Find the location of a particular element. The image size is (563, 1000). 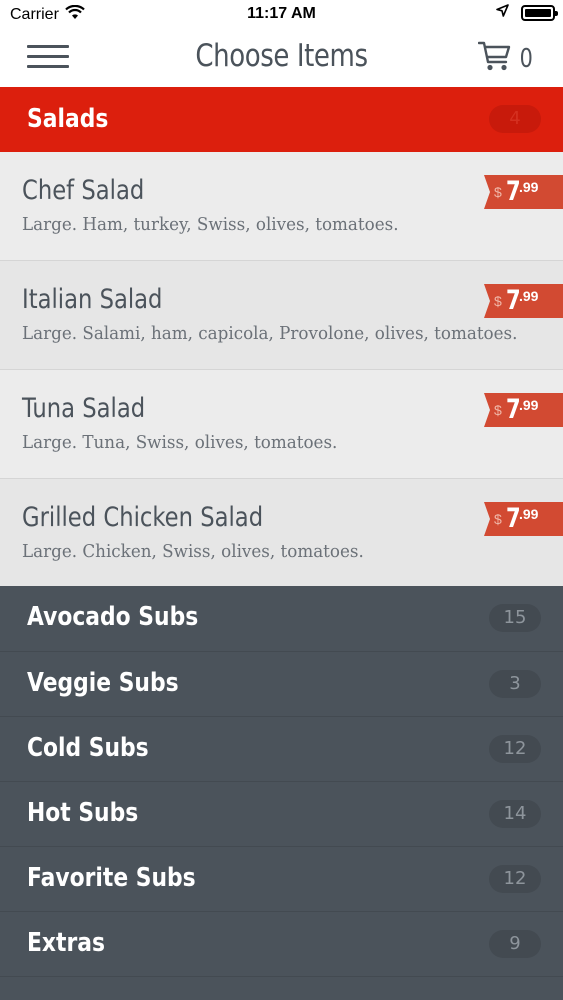

category-name: Favorite Subs is located at coordinates (111, 878).